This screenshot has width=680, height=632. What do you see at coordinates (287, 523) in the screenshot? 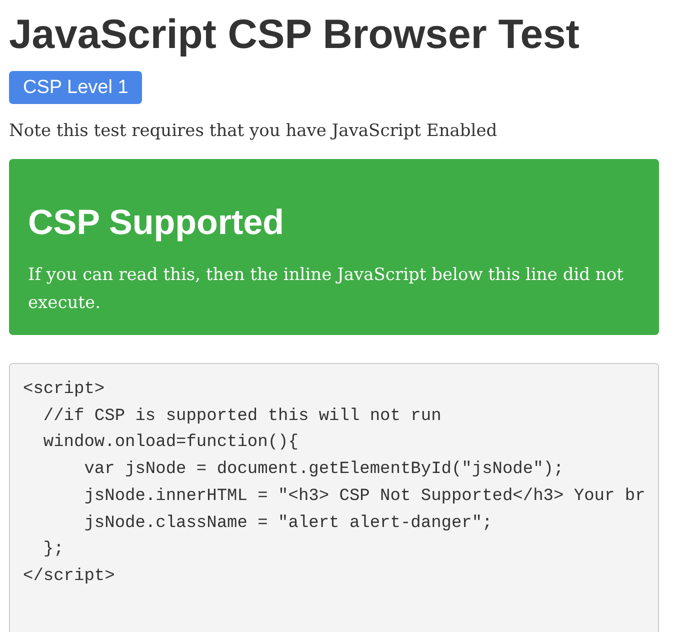
I see `code-line: jsNode.className = "alert alert-danger";` at bounding box center [287, 523].